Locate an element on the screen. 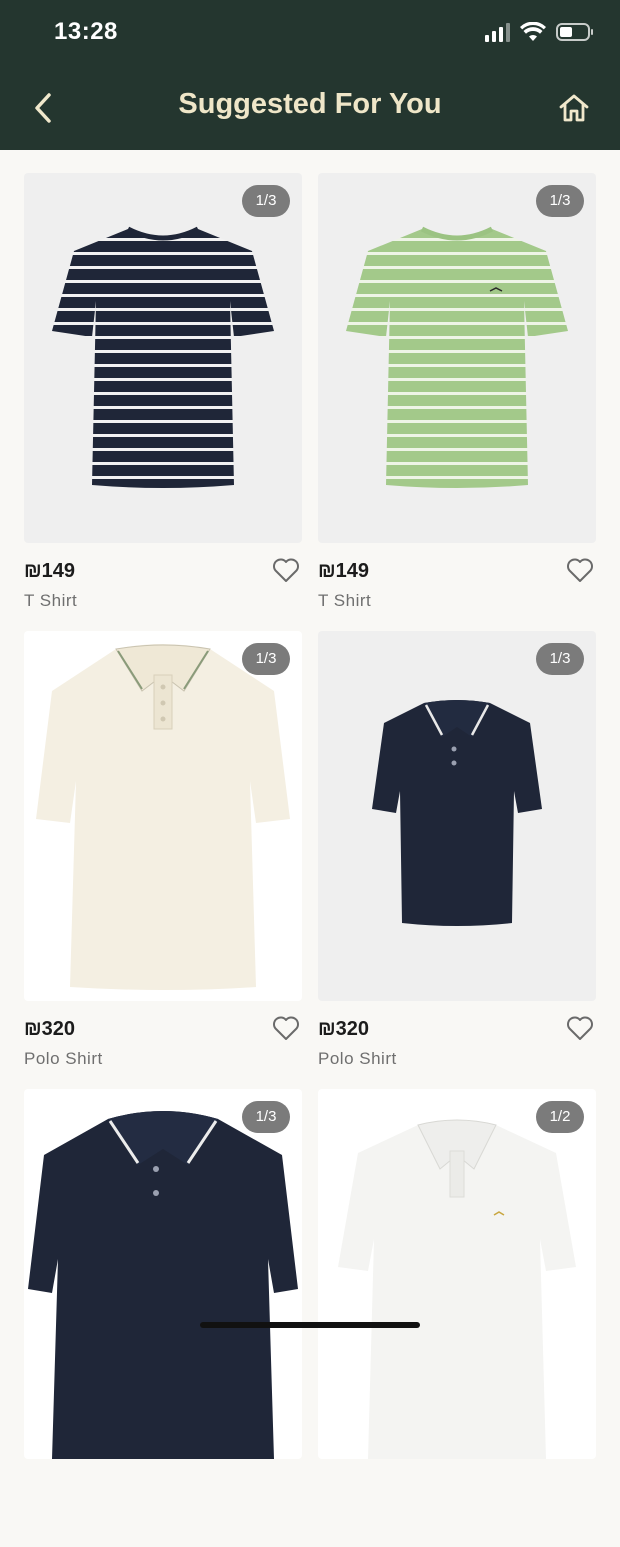 The height and width of the screenshot is (1547, 620). status-time: 13:28 is located at coordinates (86, 31).